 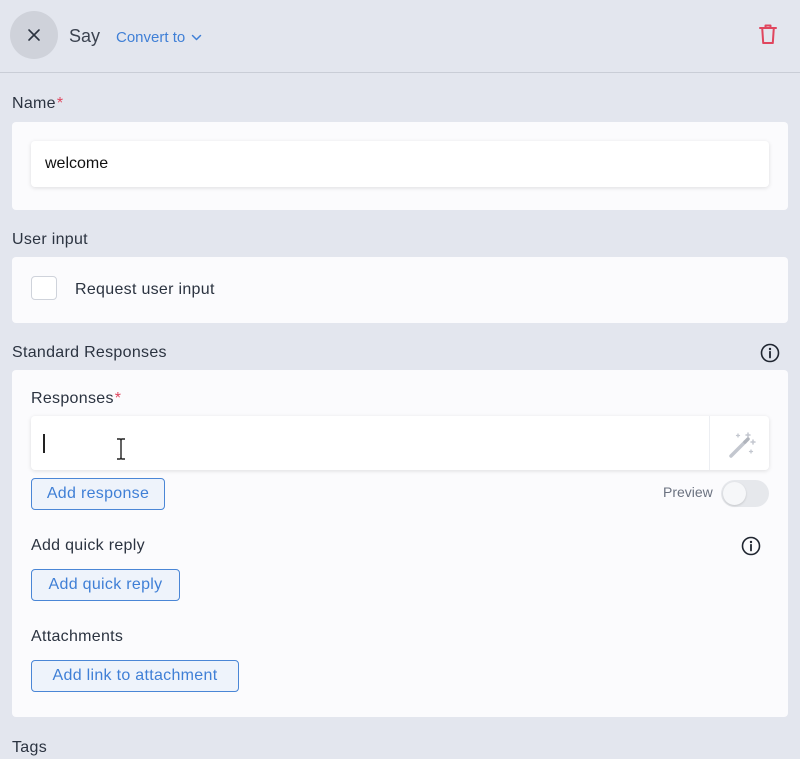 I want to click on input-divider, so click(x=709, y=443).